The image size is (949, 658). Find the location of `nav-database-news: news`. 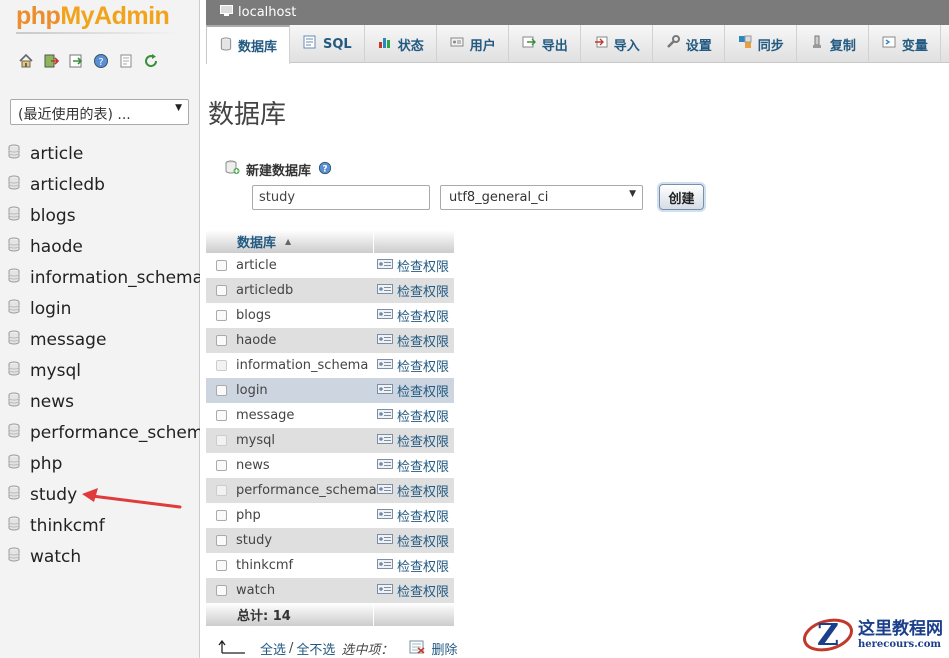

nav-database-news: news is located at coordinates (100, 401).